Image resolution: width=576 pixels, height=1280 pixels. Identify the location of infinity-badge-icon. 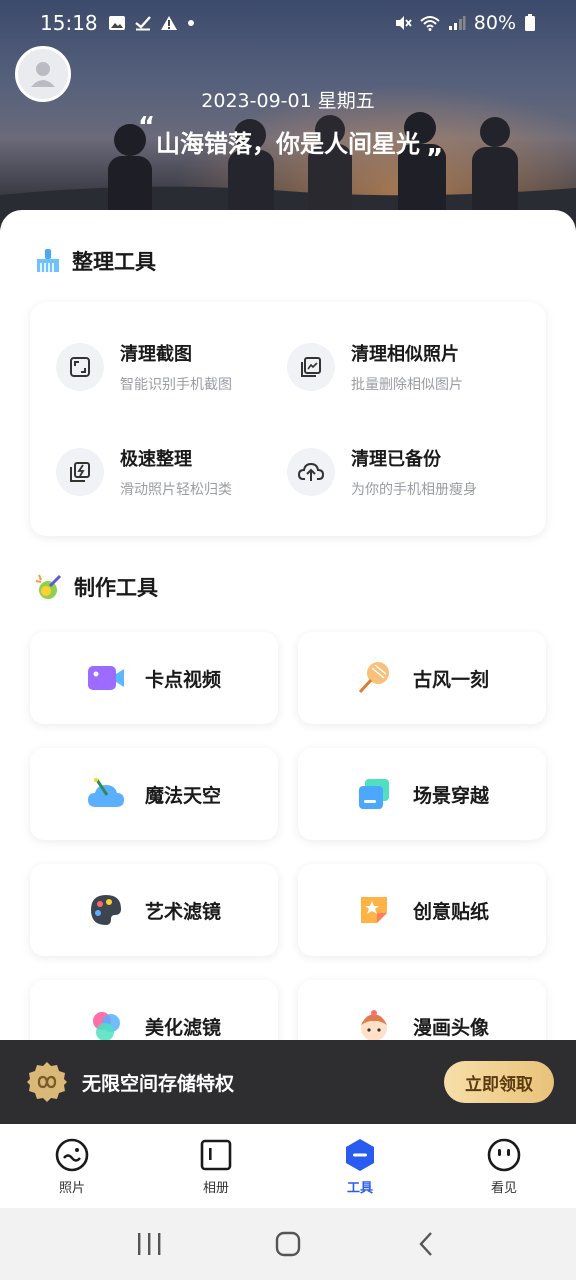
(47, 1082).